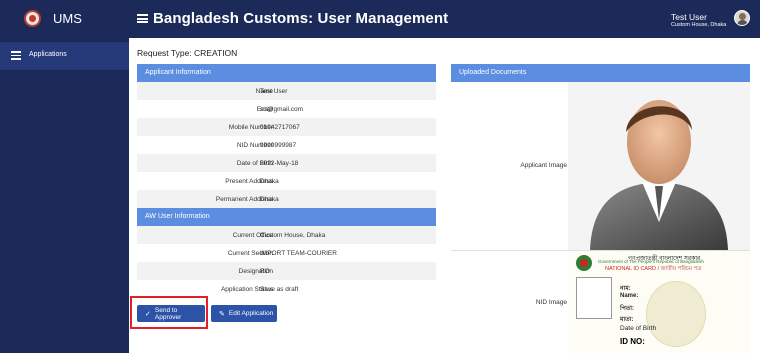 This screenshot has height=353, width=760. I want to click on info-row-current-section: Current Section IMPORT TEAM-COURIER, so click(286, 253).